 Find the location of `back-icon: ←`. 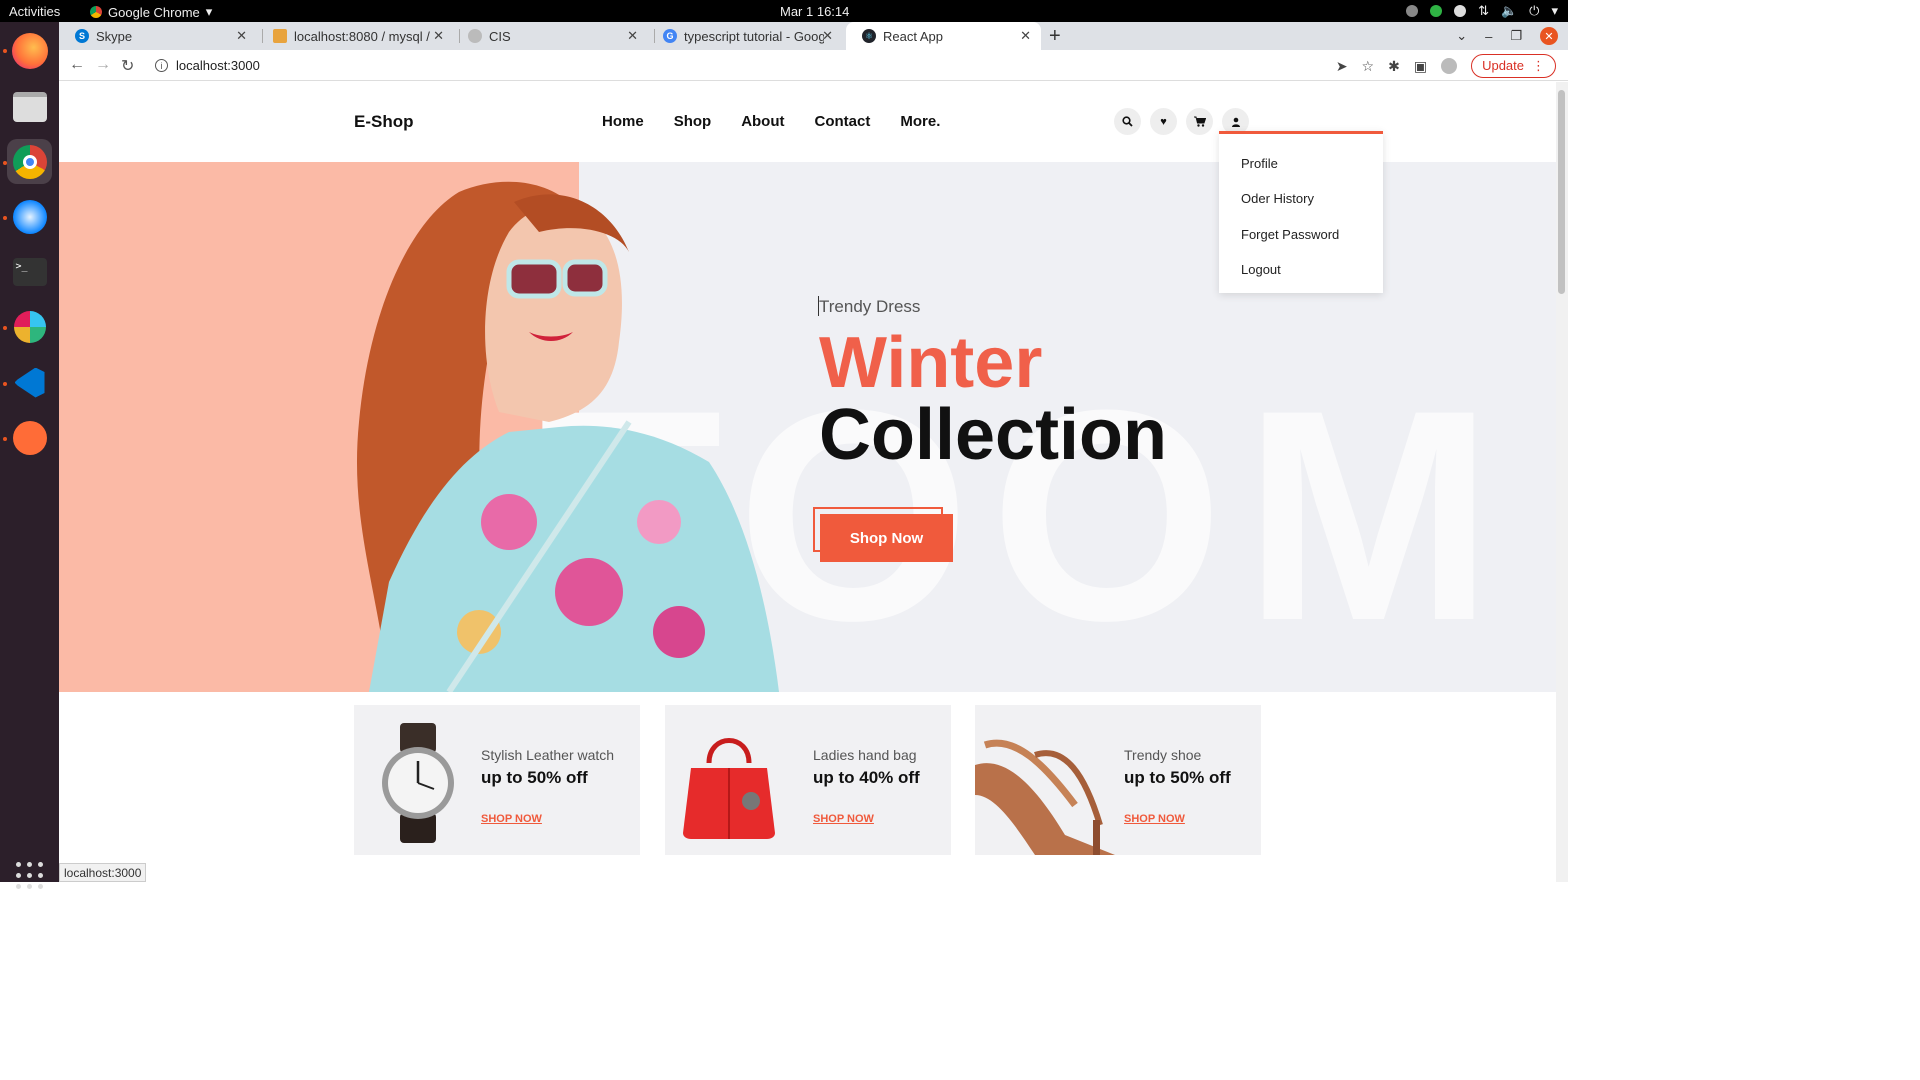

back-icon: ← is located at coordinates (77, 65).